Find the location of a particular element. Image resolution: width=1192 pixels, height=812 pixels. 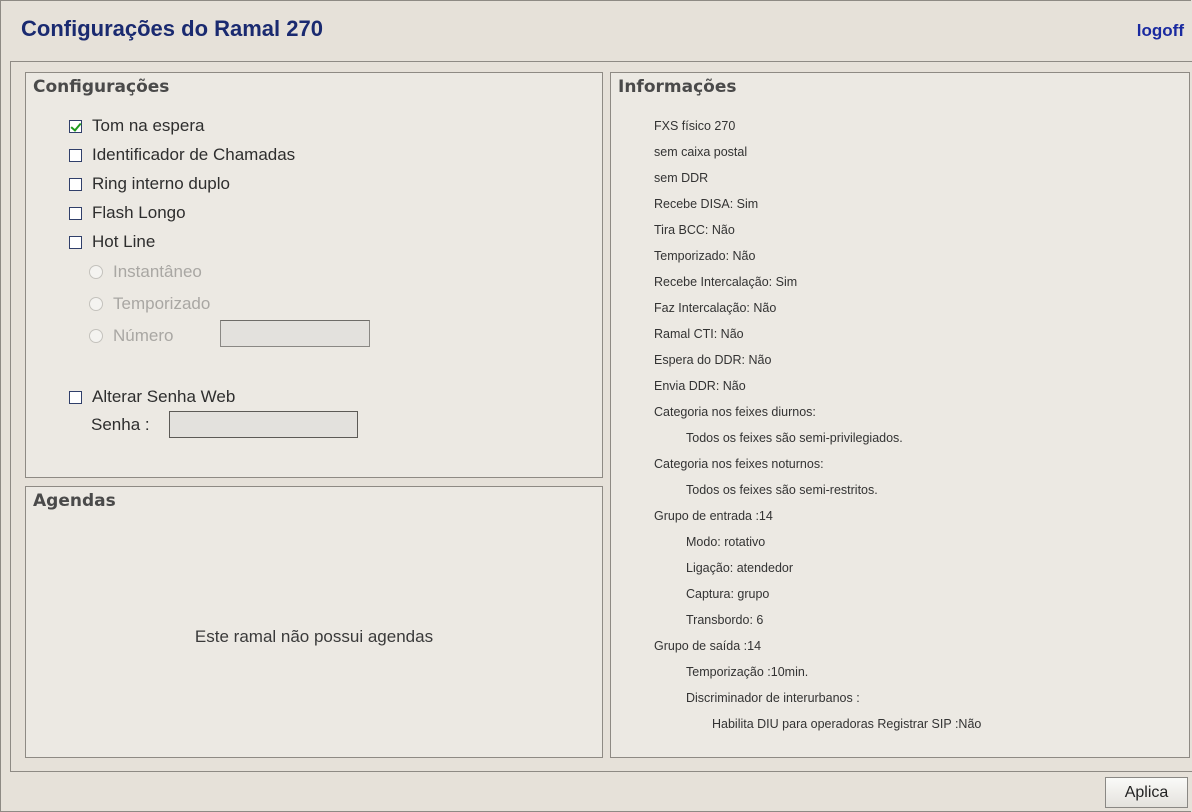

senha-label: Senha : is located at coordinates (120, 424).